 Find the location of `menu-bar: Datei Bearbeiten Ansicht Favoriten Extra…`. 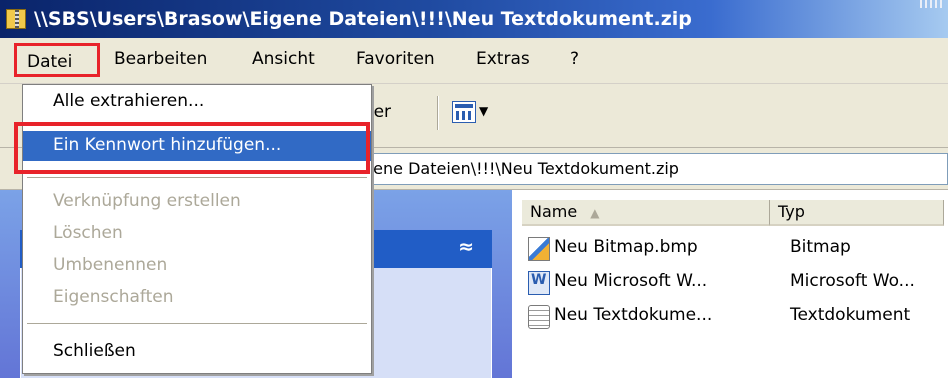

menu-bar: Datei Bearbeiten Ansicht Favoriten Extra… is located at coordinates (474, 61).